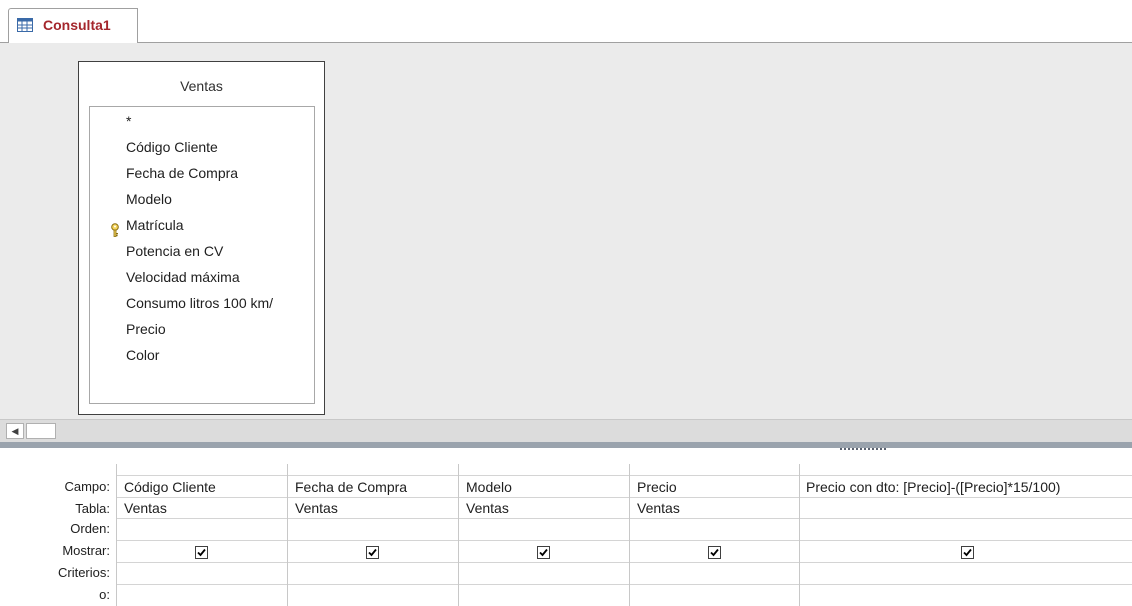  Describe the element at coordinates (149, 199) in the screenshot. I see `field-item: Modelo` at that location.